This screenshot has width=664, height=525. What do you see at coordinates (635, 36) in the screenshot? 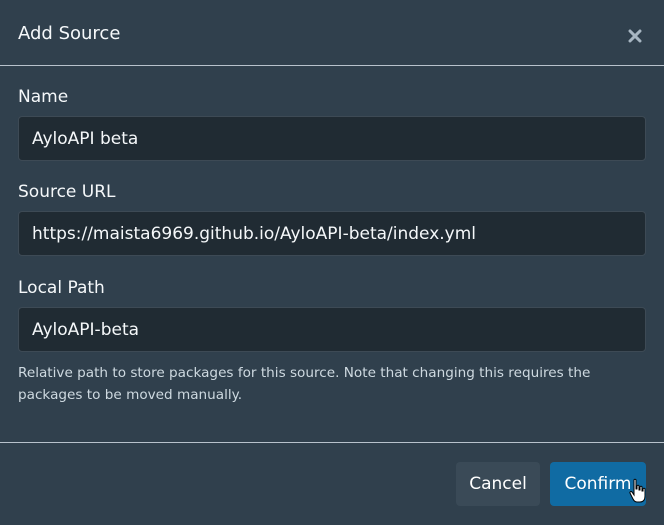
I see `close-icon` at bounding box center [635, 36].